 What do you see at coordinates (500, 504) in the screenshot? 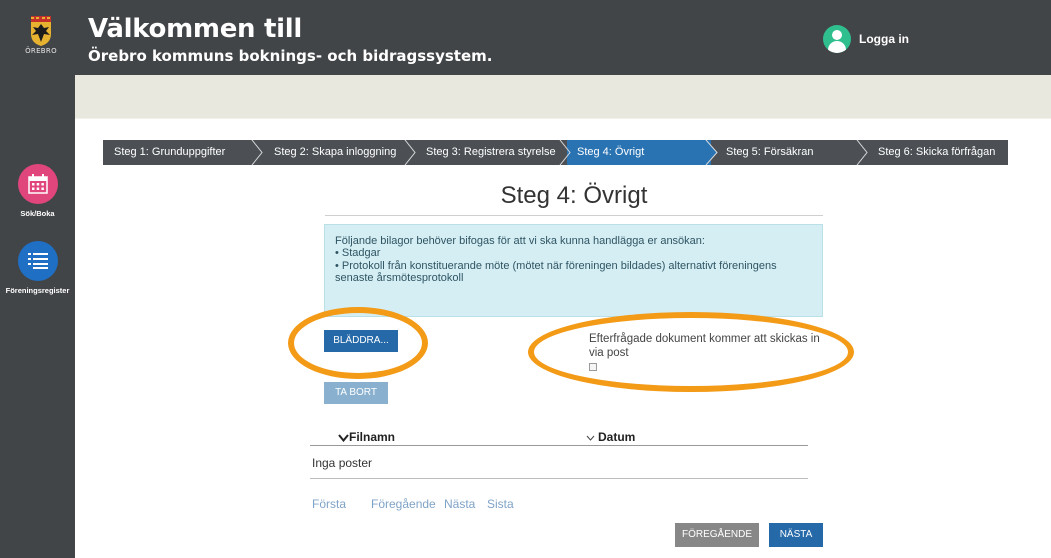
I see `pager-last: Sista` at bounding box center [500, 504].